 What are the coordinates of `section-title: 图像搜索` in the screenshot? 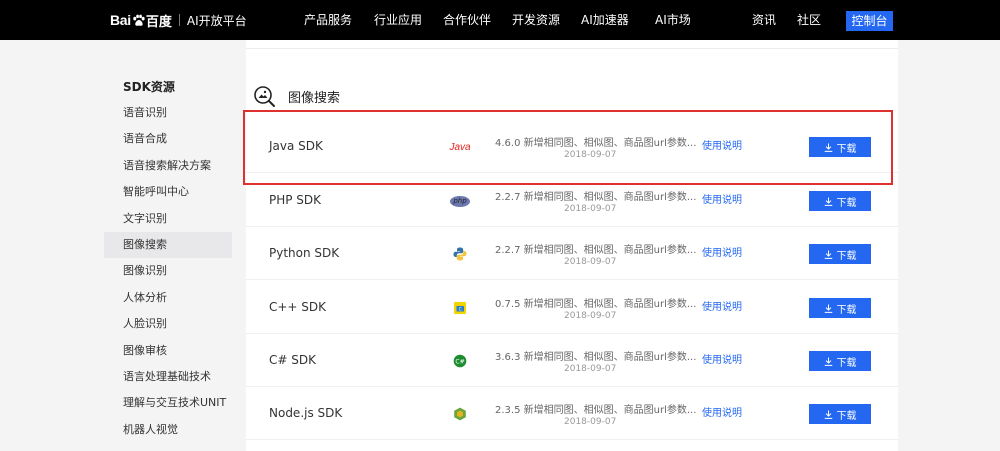 It's located at (314, 98).